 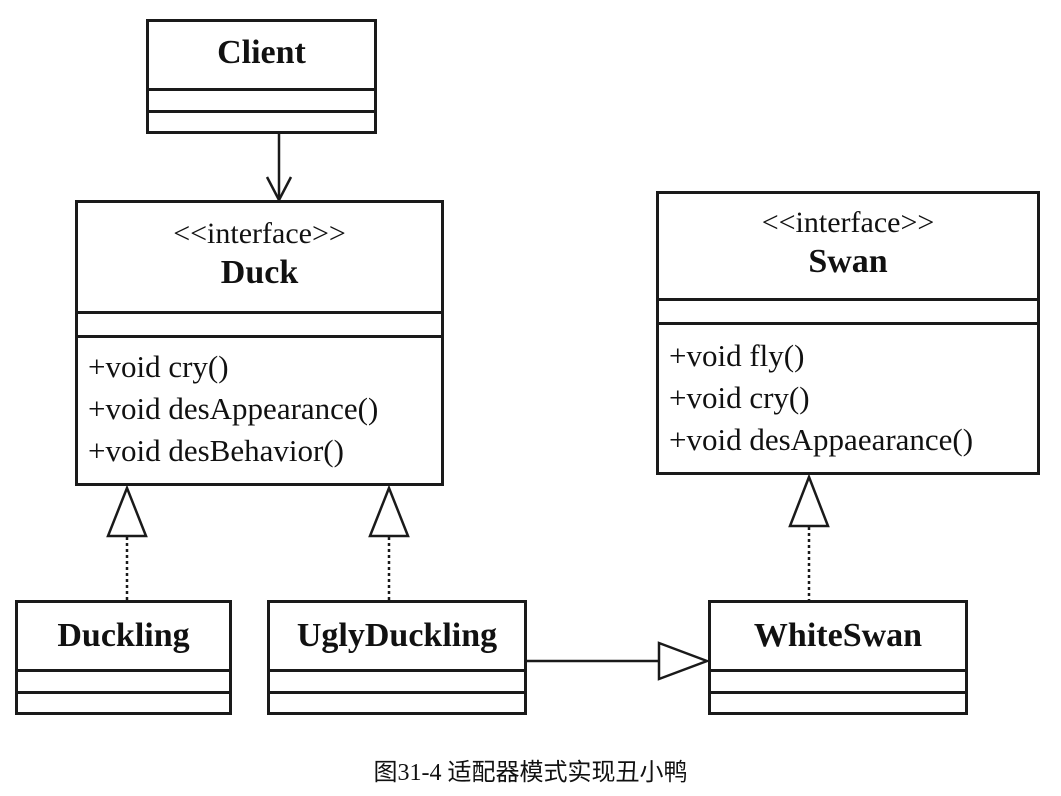 I want to click on realization-duckling-duck, so click(x=127, y=542).